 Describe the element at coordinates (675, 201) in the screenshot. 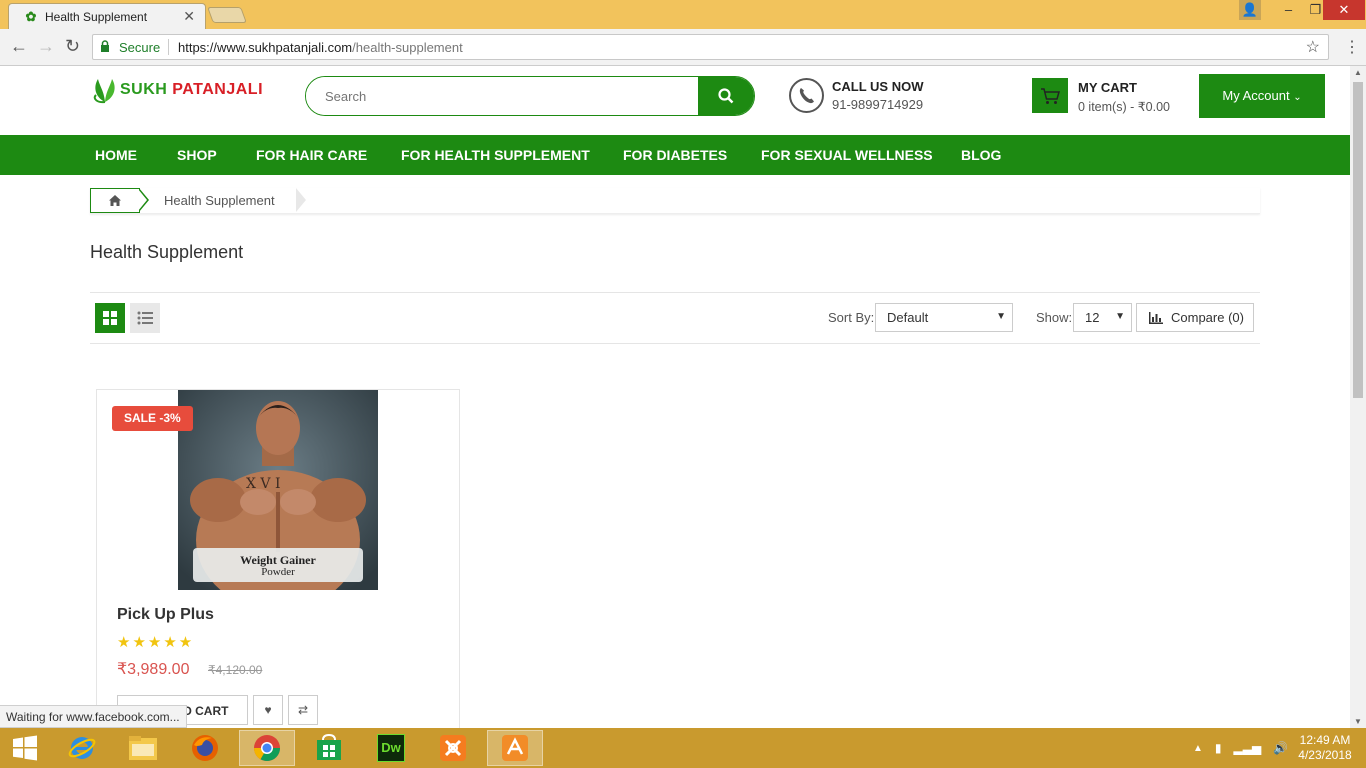

I see `breadcrumb: Health Supplement` at that location.